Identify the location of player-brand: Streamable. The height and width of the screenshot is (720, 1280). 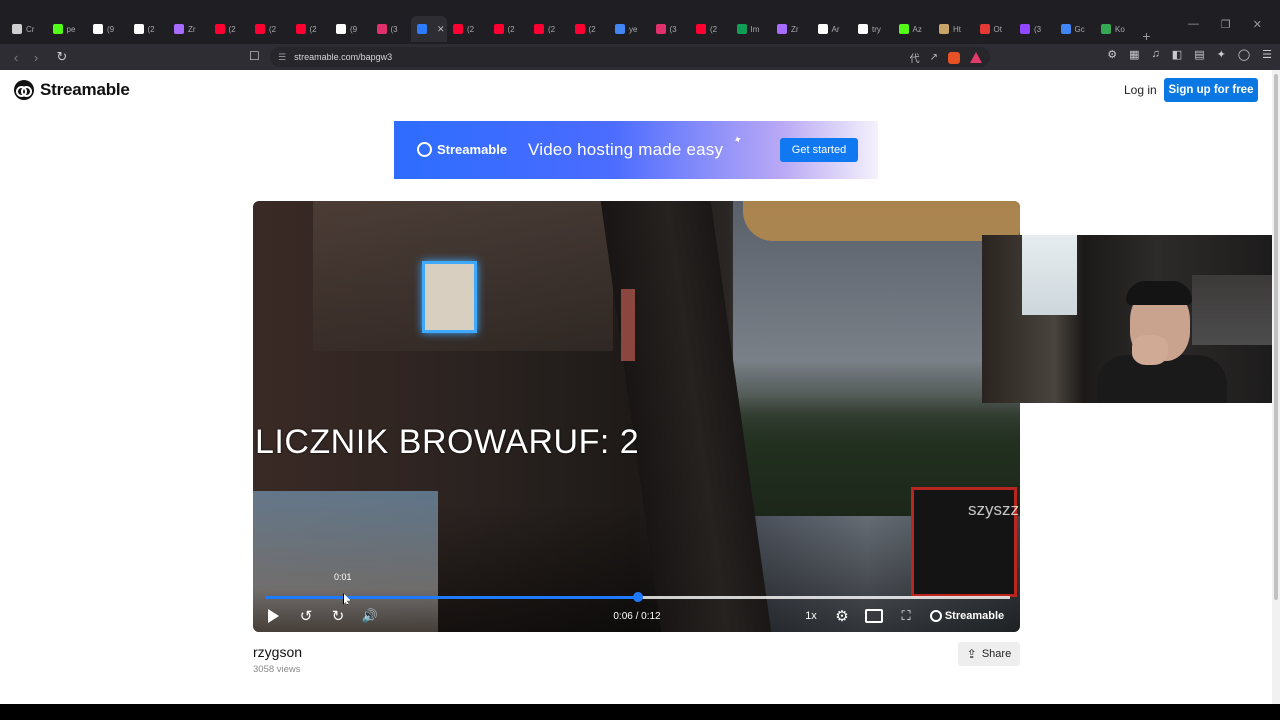
(967, 616).